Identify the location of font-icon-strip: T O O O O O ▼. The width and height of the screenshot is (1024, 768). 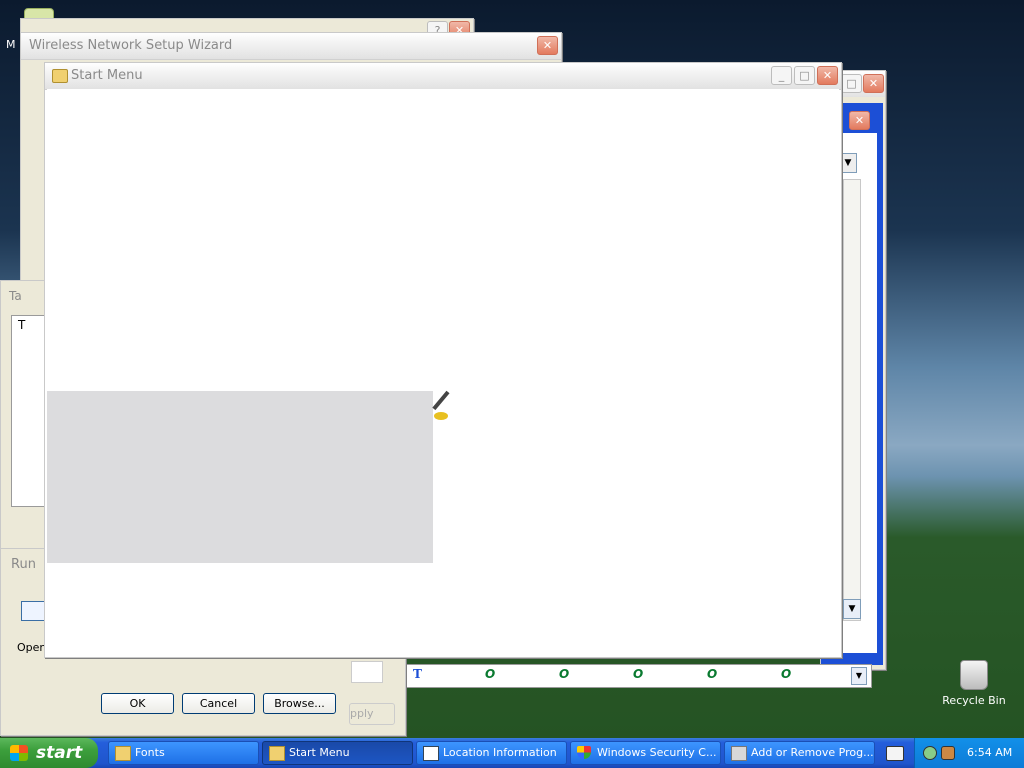
(638, 676).